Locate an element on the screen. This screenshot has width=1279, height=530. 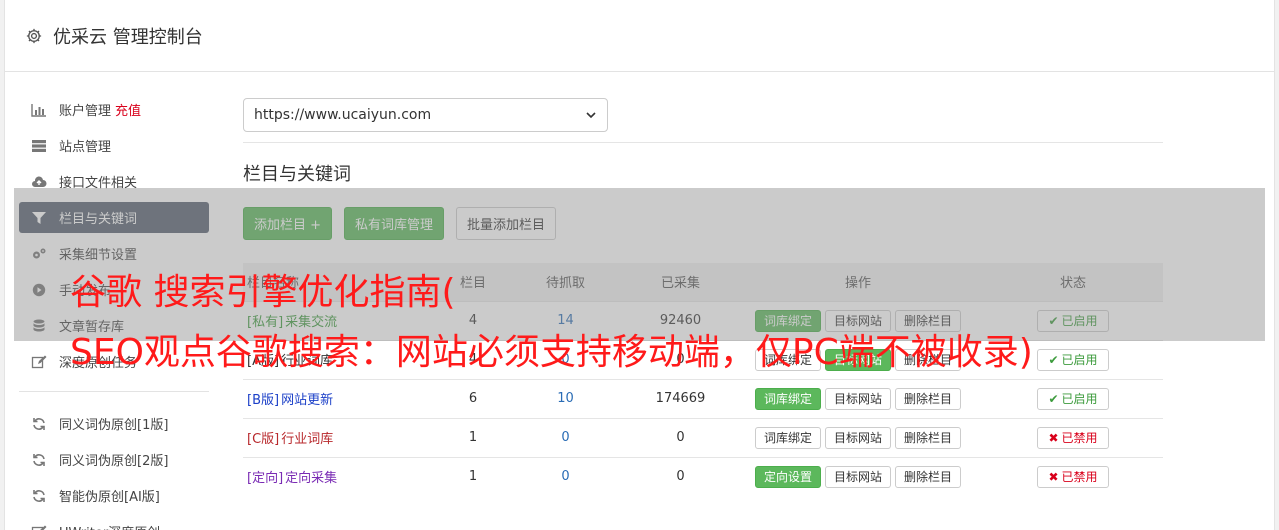
sidebar-item-label: 同义词伪原创[2版] is located at coordinates (114, 461).